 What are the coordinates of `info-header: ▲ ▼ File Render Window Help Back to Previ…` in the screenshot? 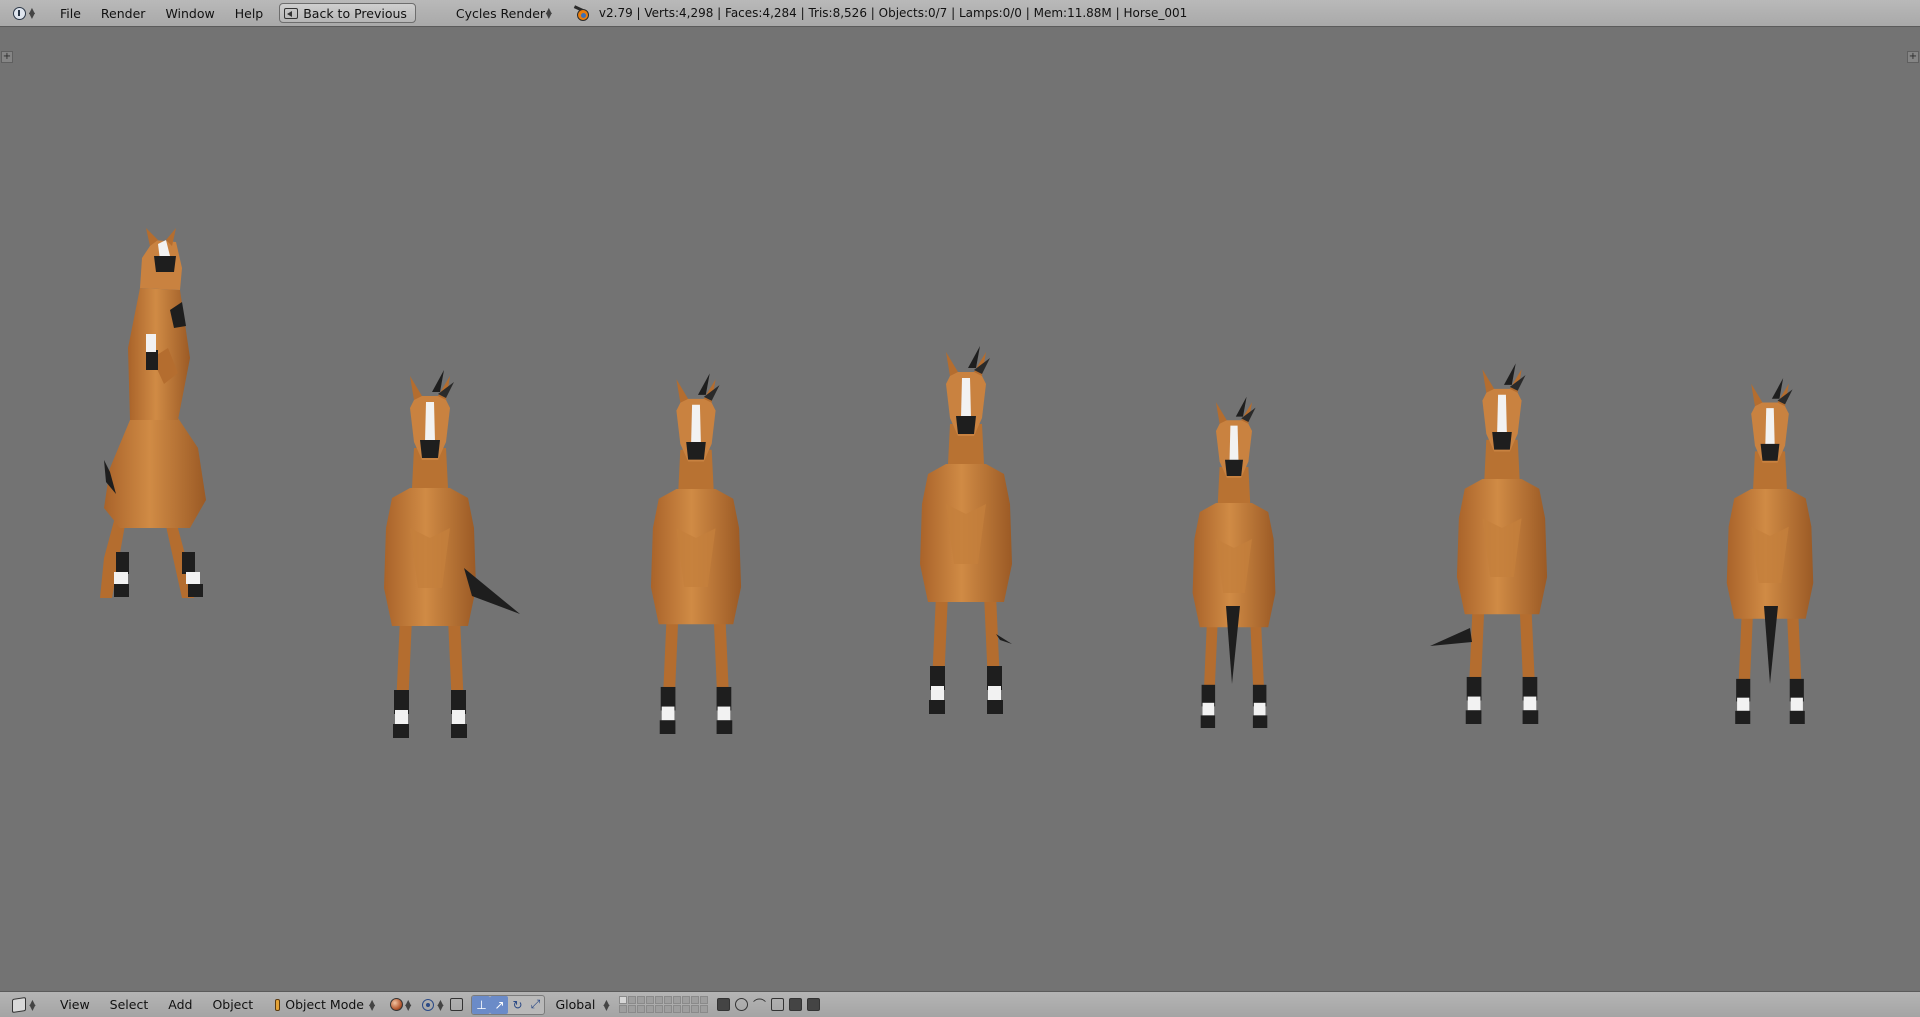 It's located at (960, 13).